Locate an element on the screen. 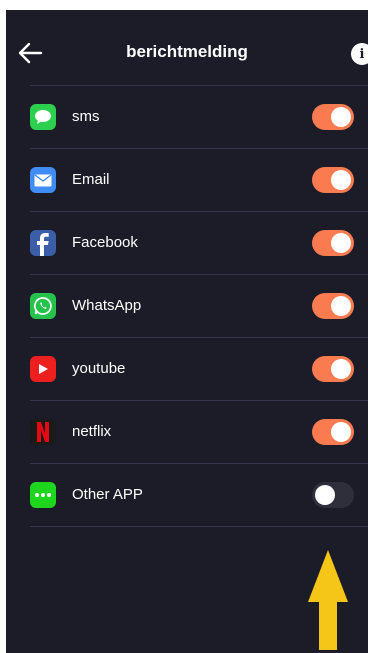 Image resolution: width=368 pixels, height=653 pixels. list-item-email: Email is located at coordinates (199, 179).